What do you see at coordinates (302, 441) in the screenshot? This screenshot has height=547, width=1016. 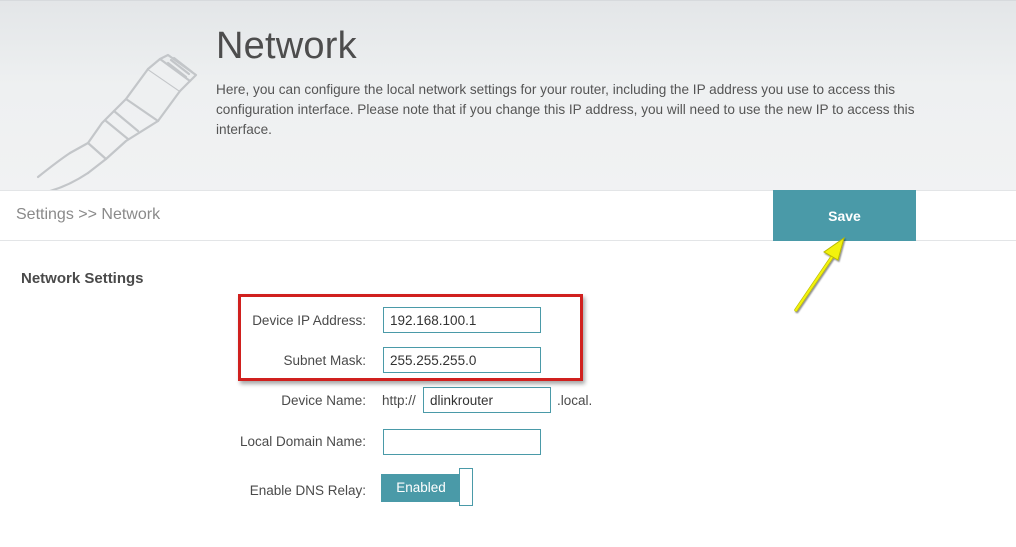 I see `local-domain-label: Local Domain Name:` at bounding box center [302, 441].